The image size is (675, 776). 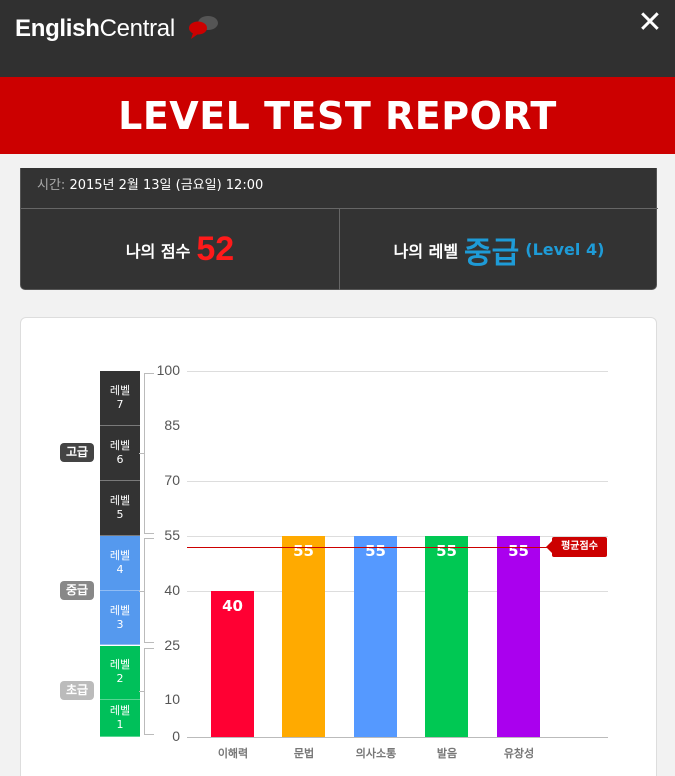 I want to click on close-button: ✕, so click(x=650, y=23).